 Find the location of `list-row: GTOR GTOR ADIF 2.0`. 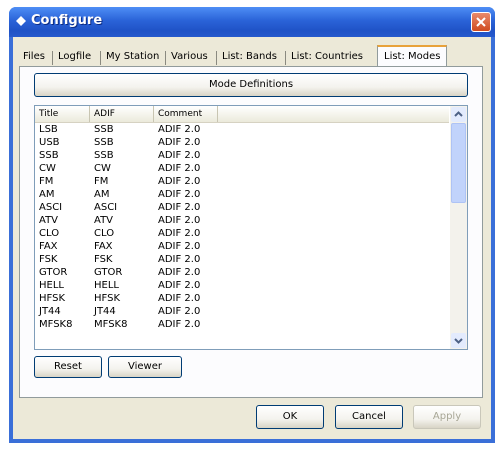

list-row: GTOR GTOR ADIF 2.0 is located at coordinates (242, 272).